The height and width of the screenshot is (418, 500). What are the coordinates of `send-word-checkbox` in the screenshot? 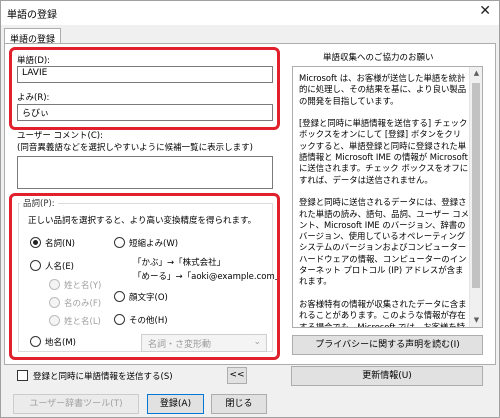 It's located at (22, 375).